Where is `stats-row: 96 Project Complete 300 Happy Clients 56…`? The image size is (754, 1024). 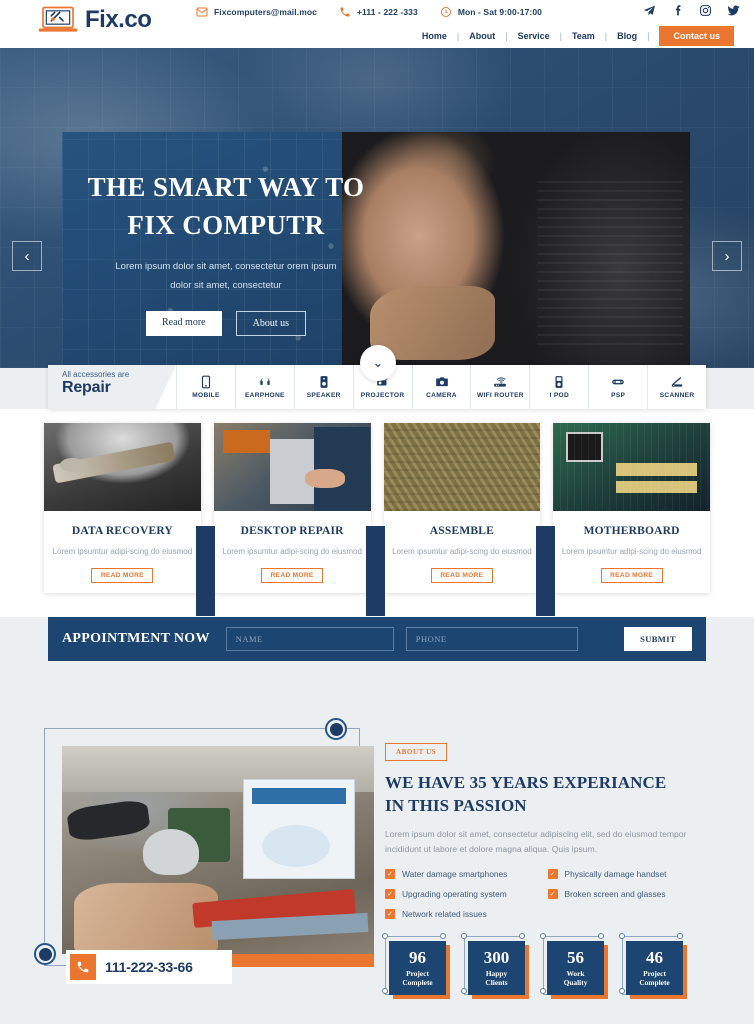 stats-row: 96 Project Complete 300 Happy Clients 56… is located at coordinates (534, 966).